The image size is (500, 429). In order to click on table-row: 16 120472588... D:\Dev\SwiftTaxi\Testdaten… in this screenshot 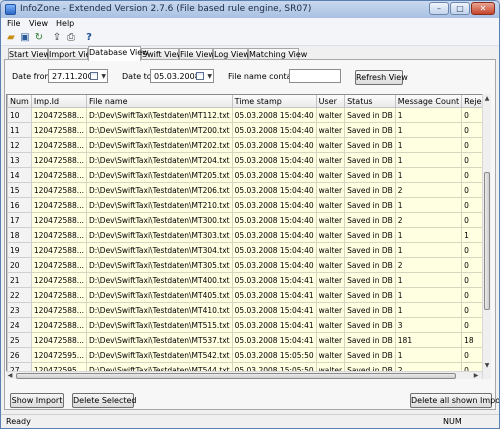, I will do `click(246, 205)`.